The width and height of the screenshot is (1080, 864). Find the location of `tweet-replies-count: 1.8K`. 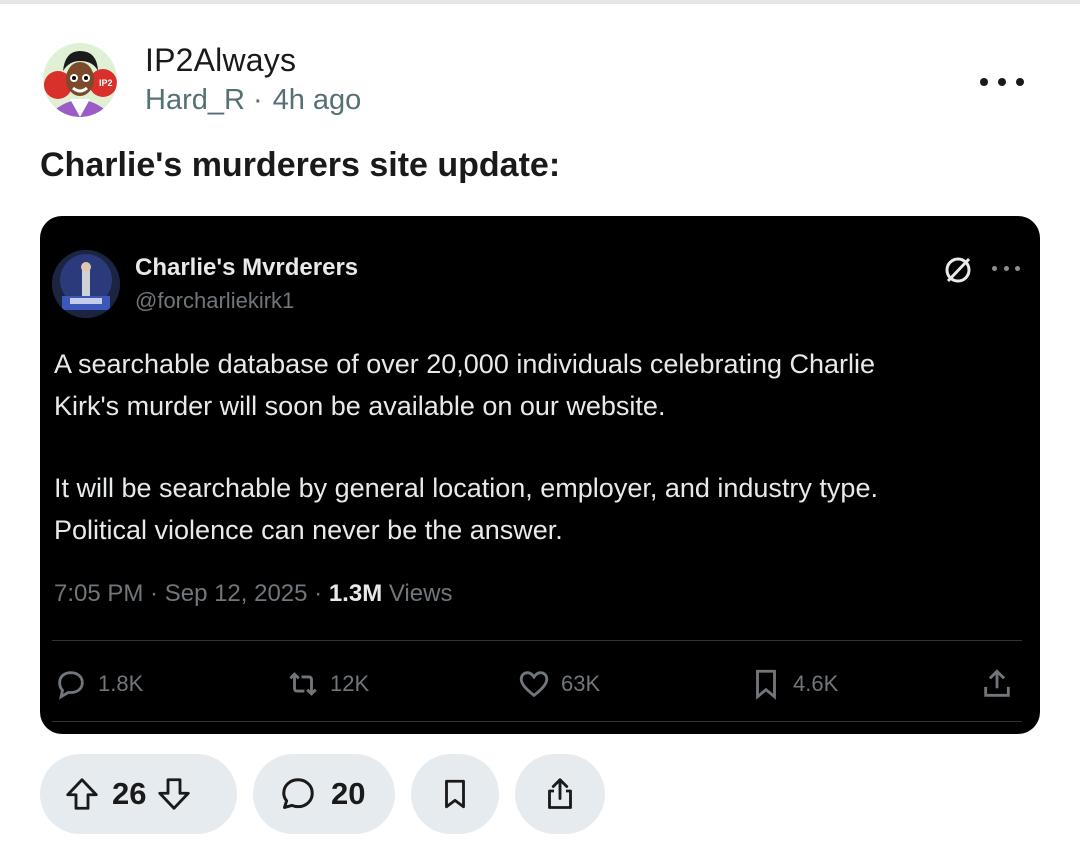

tweet-replies-count: 1.8K is located at coordinates (121, 683).